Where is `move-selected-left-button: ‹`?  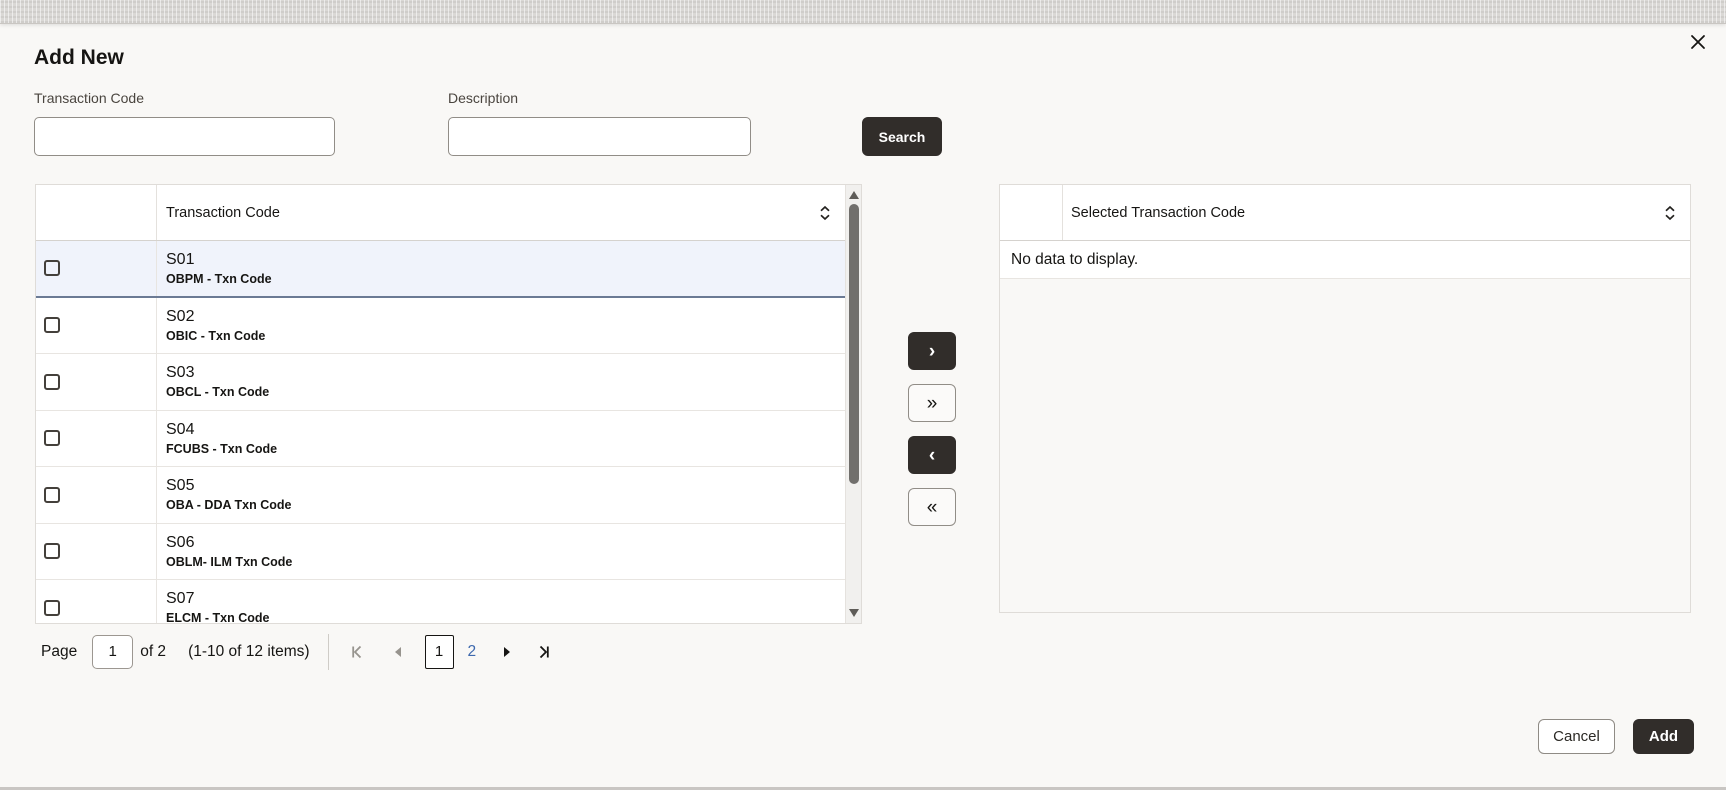
move-selected-left-button: ‹ is located at coordinates (932, 455).